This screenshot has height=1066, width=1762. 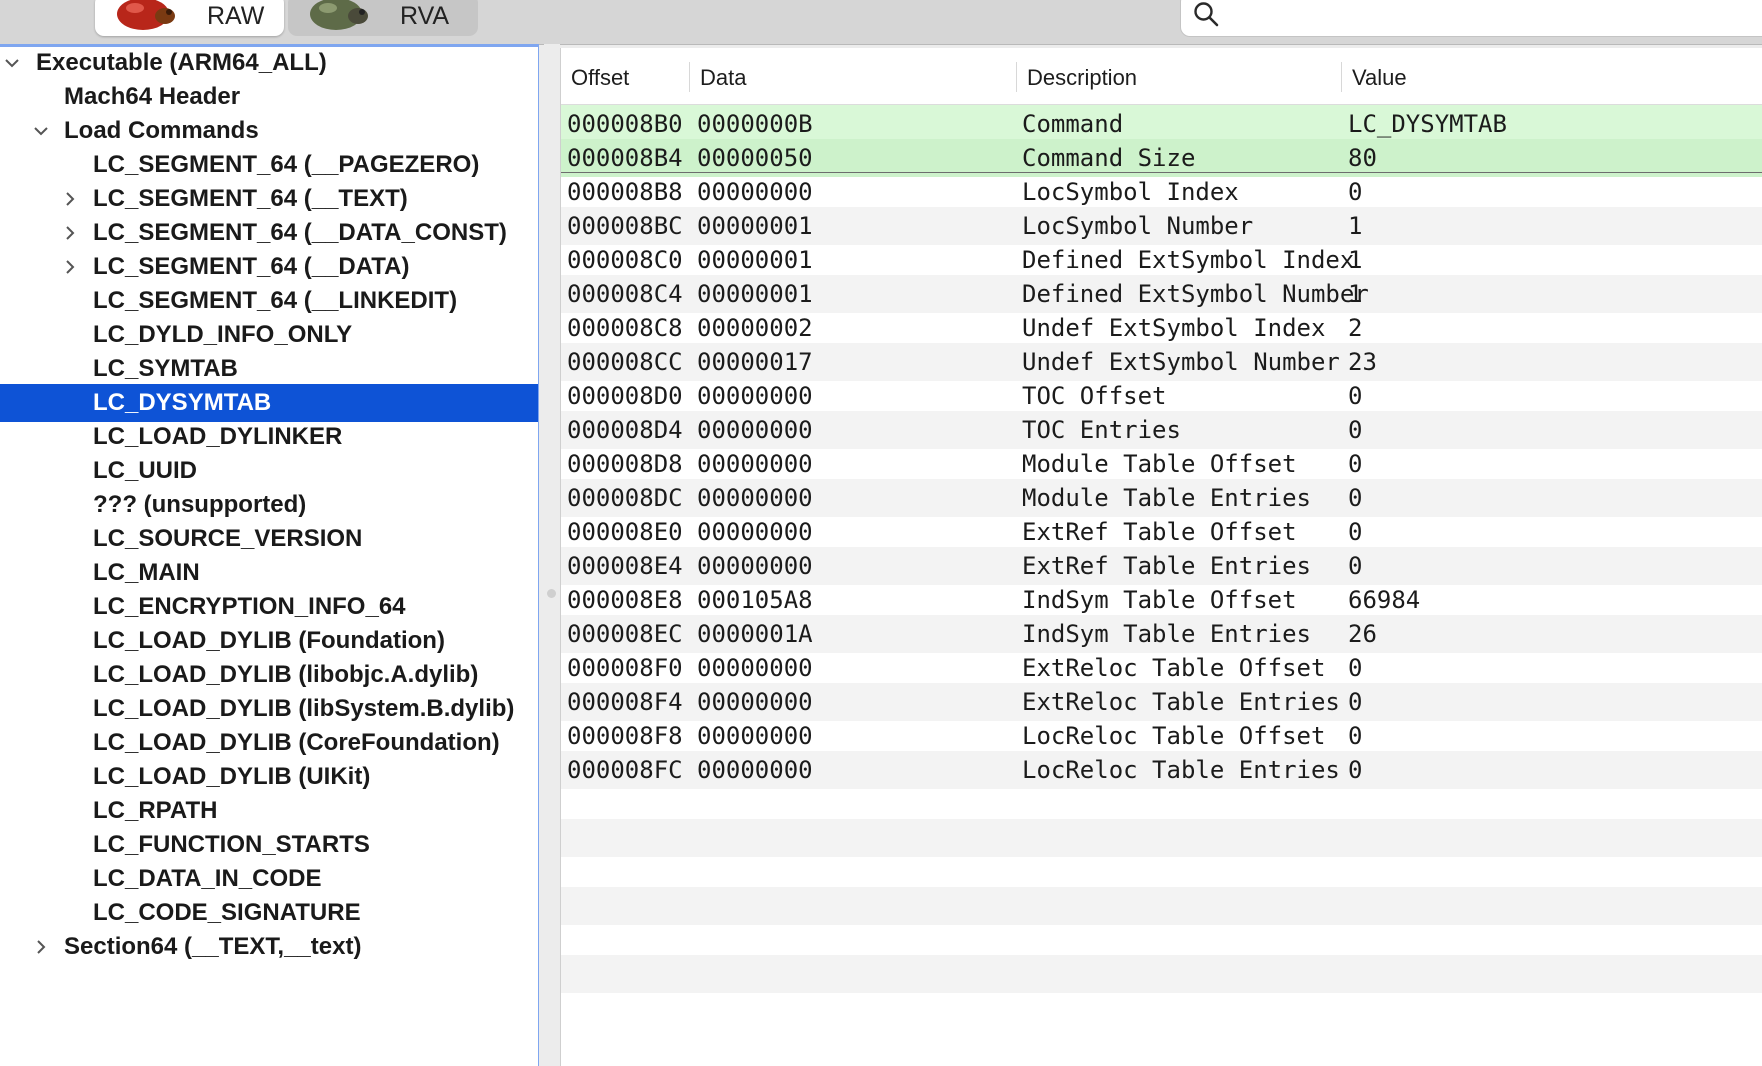 I want to click on cell-offset: 000008CC, so click(x=625, y=362).